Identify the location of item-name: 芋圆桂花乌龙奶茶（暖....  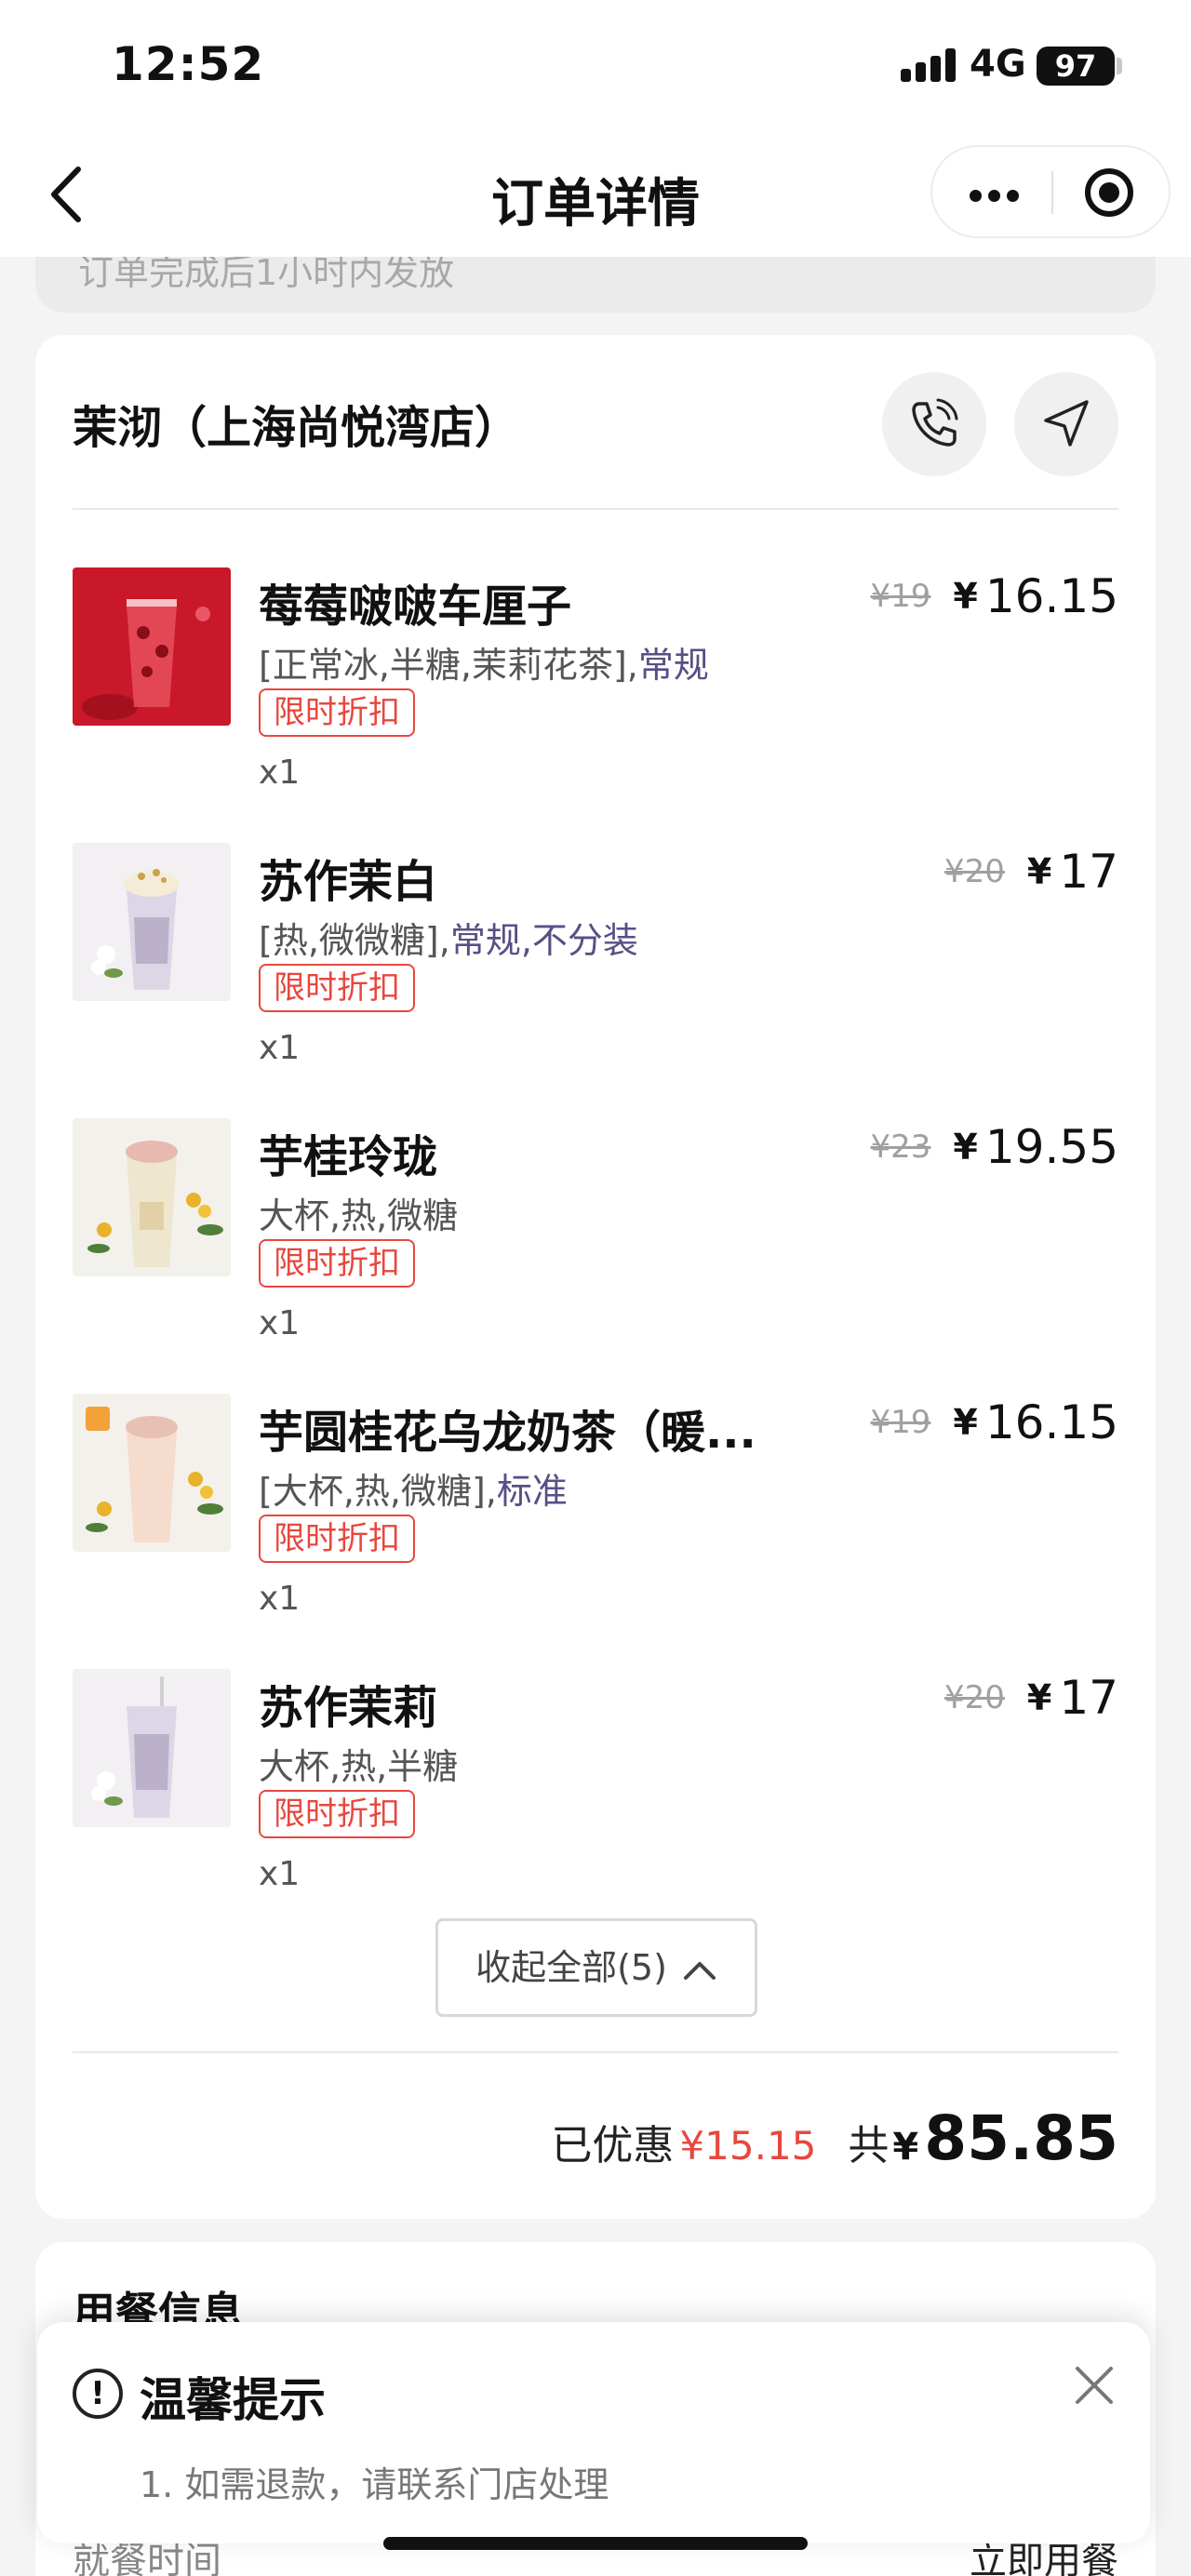
(507, 1433).